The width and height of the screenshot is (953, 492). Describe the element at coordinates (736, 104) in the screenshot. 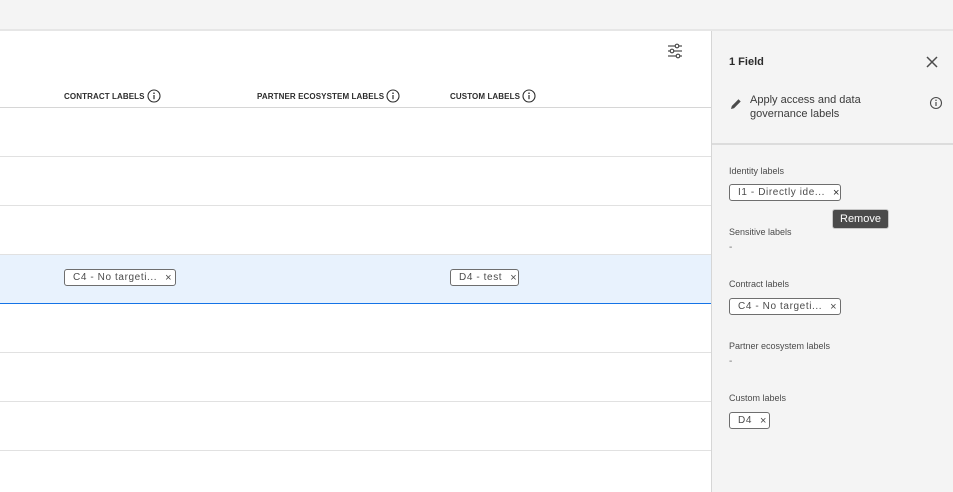

I see `pencil-icon` at that location.